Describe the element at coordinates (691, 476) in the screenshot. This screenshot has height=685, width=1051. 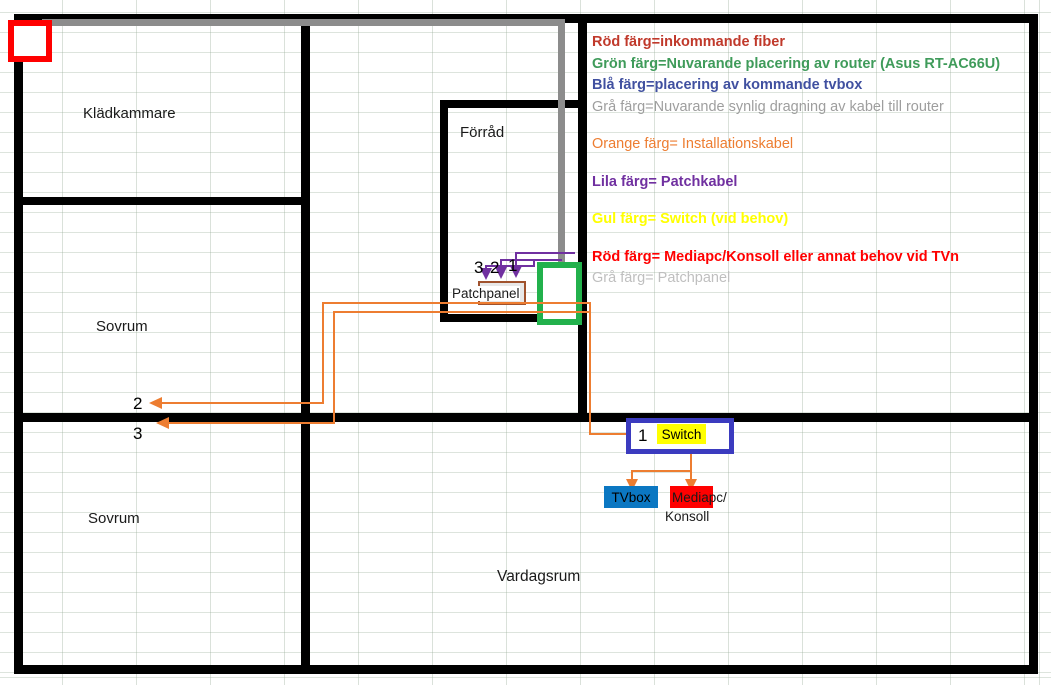
I see `switch-downlink-mediapc-vertical` at that location.